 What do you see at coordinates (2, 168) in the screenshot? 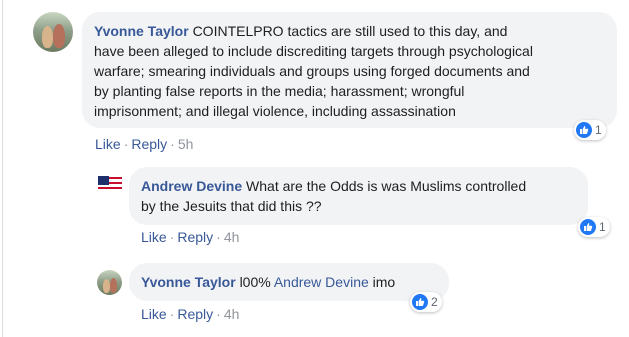
I see `thread-line` at bounding box center [2, 168].